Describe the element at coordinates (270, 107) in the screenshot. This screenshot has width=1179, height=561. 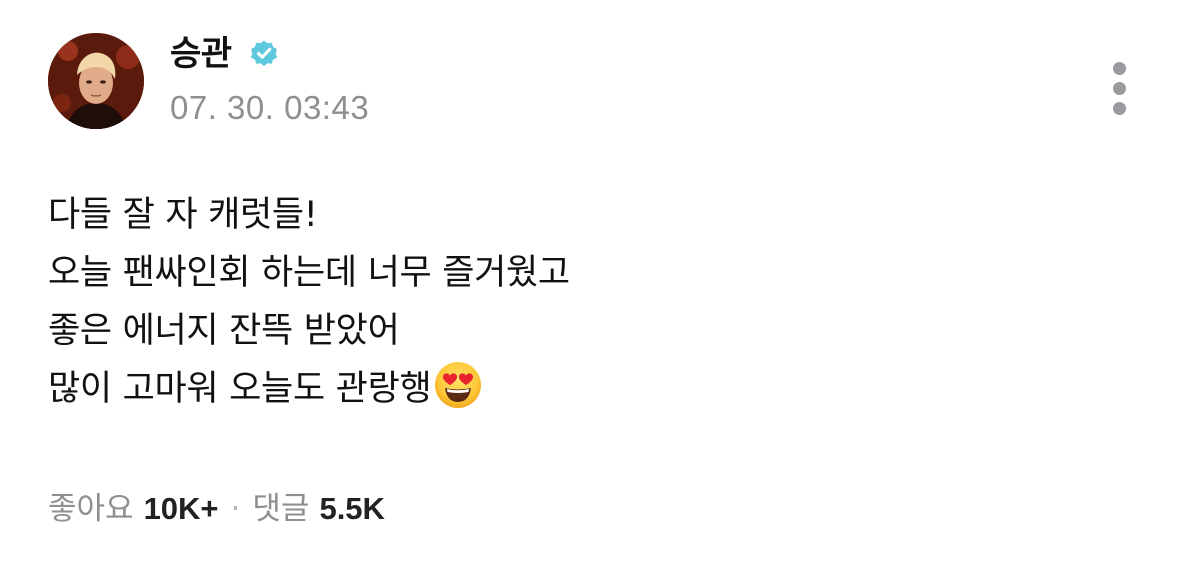
I see `post-timestamp: 07. 30. 03:43` at that location.